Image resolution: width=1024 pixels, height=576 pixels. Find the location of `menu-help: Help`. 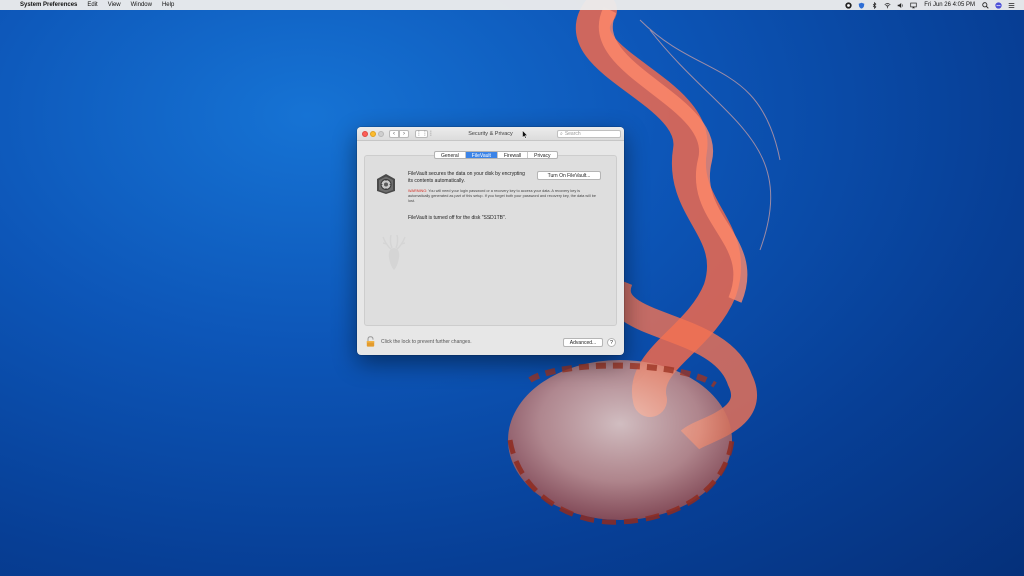

menu-help: Help is located at coordinates (168, 5).